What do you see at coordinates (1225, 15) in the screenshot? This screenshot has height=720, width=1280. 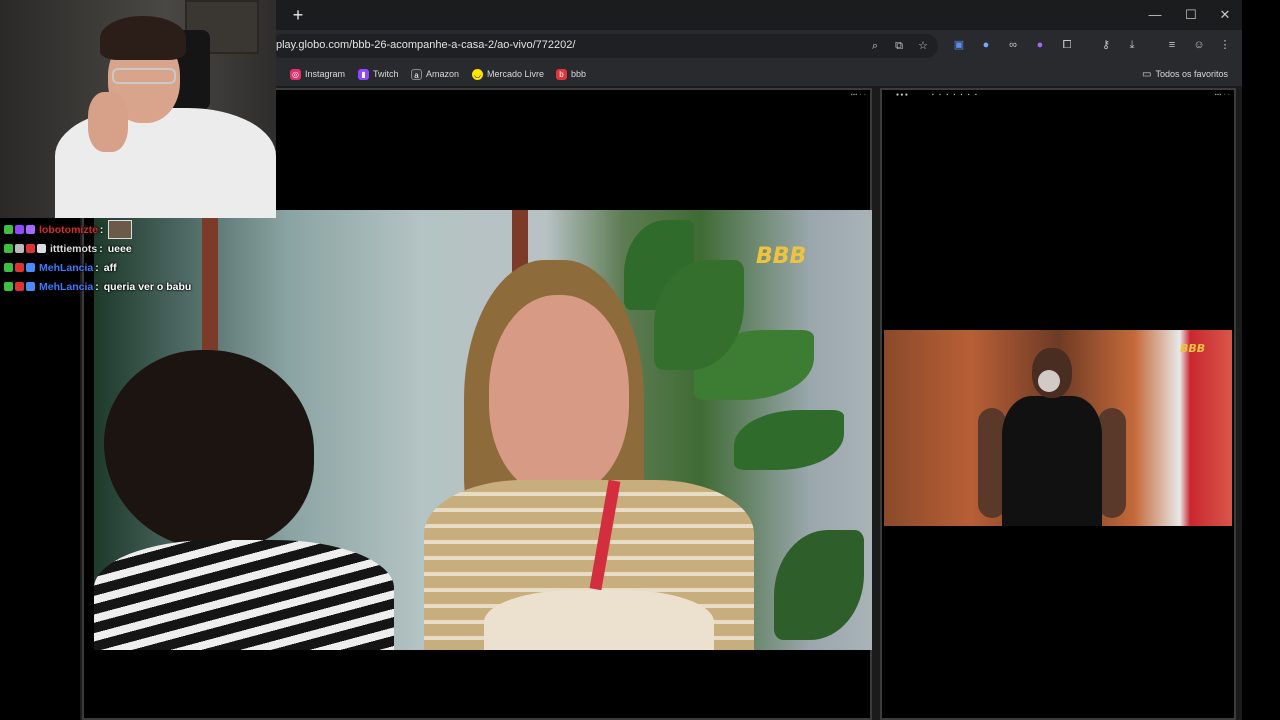 I see `close-button: ✕` at bounding box center [1225, 15].